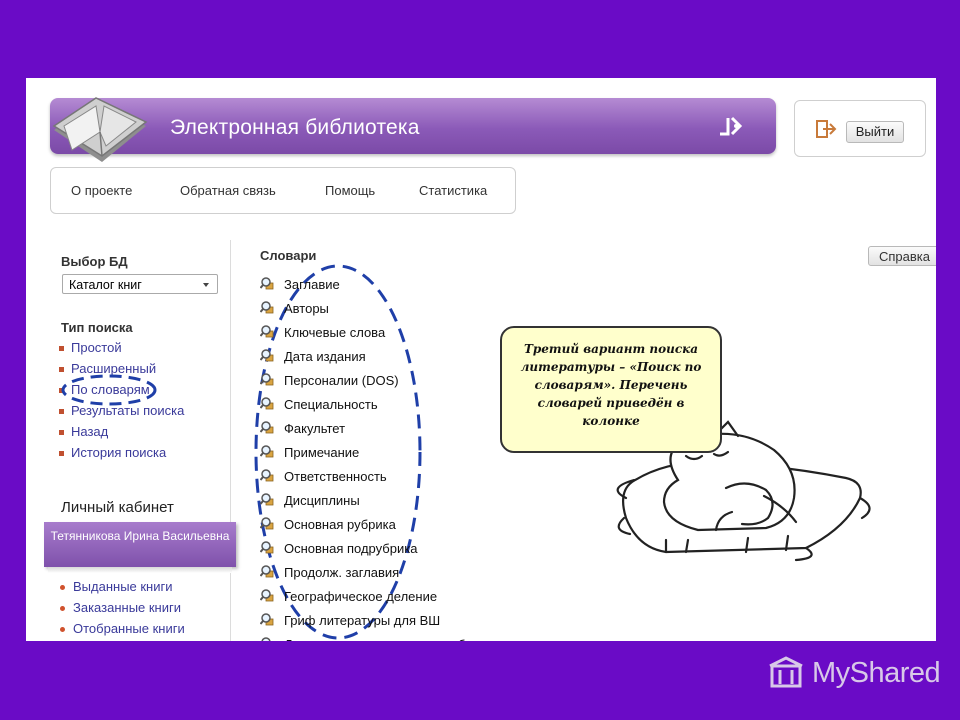  I want to click on dictionary-item: Дата издания, so click(325, 356).